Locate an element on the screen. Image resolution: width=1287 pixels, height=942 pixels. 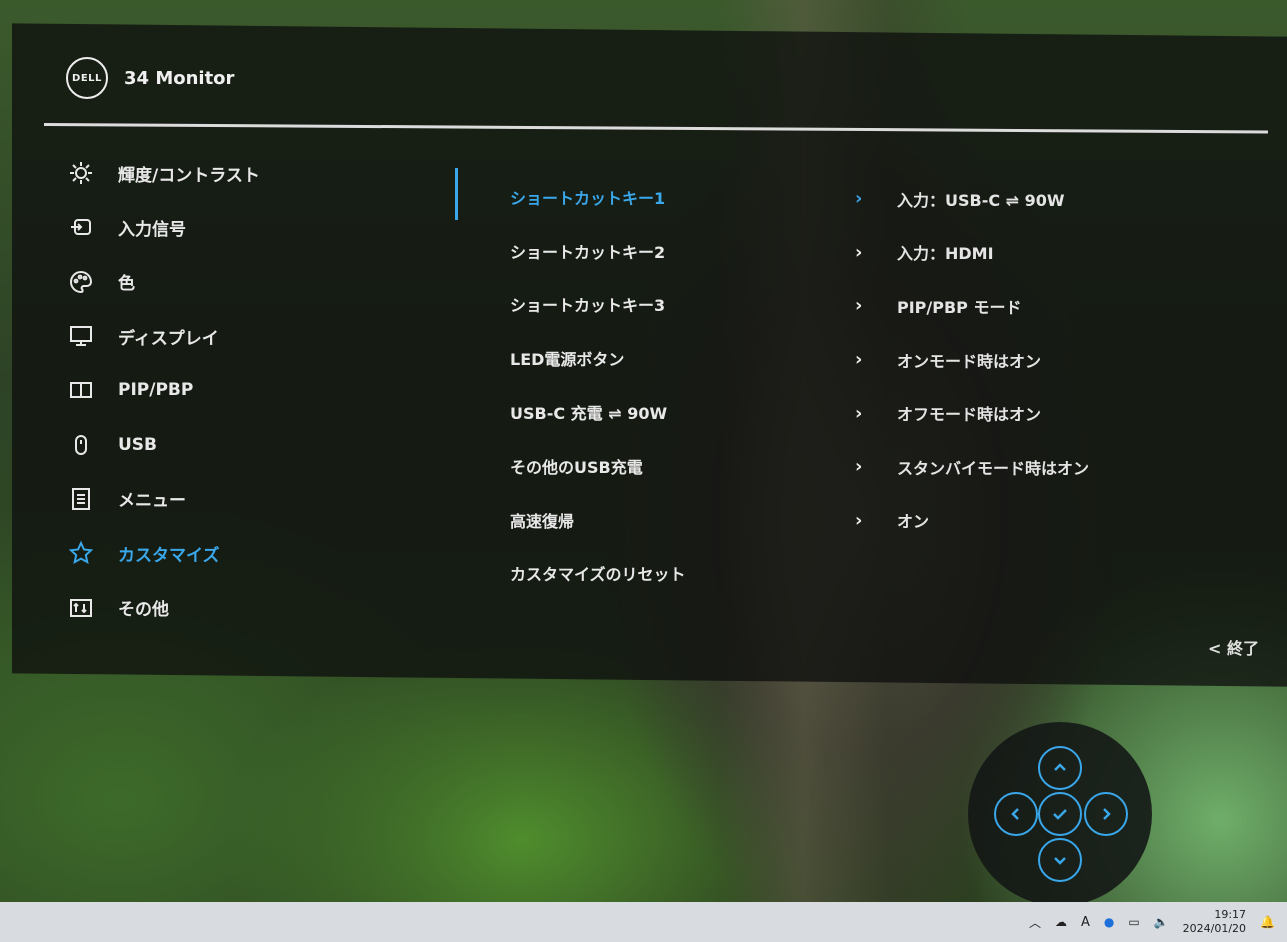
security-icon: ● is located at coordinates (1109, 922).